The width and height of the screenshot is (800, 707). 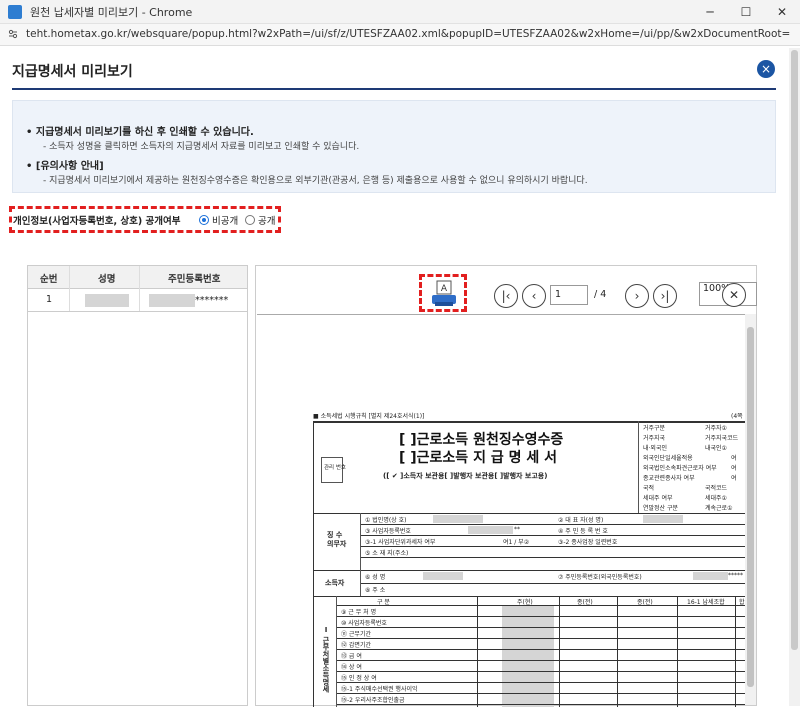 I want to click on next-page-button: ›, so click(x=637, y=296).